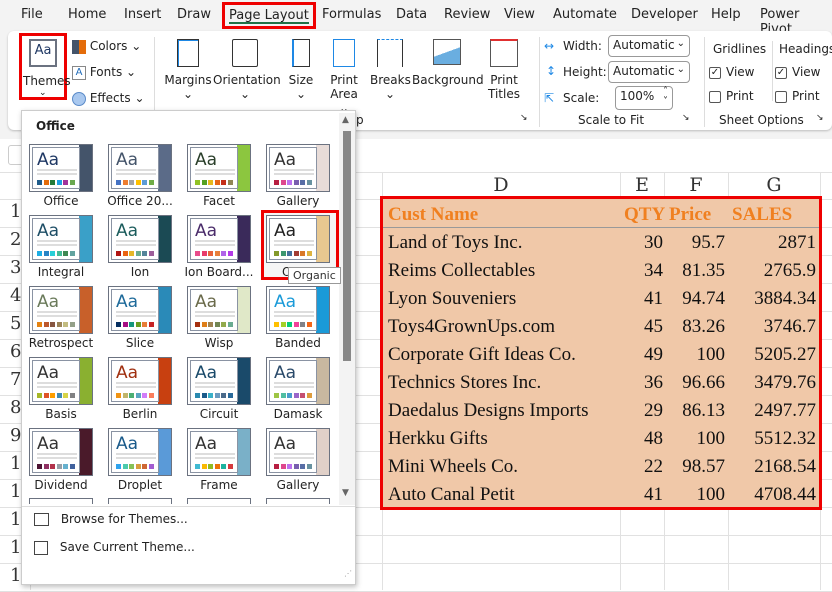 This screenshot has height=592, width=832. Describe the element at coordinates (785, 467) in the screenshot. I see `table-cell: 2168.54` at that location.